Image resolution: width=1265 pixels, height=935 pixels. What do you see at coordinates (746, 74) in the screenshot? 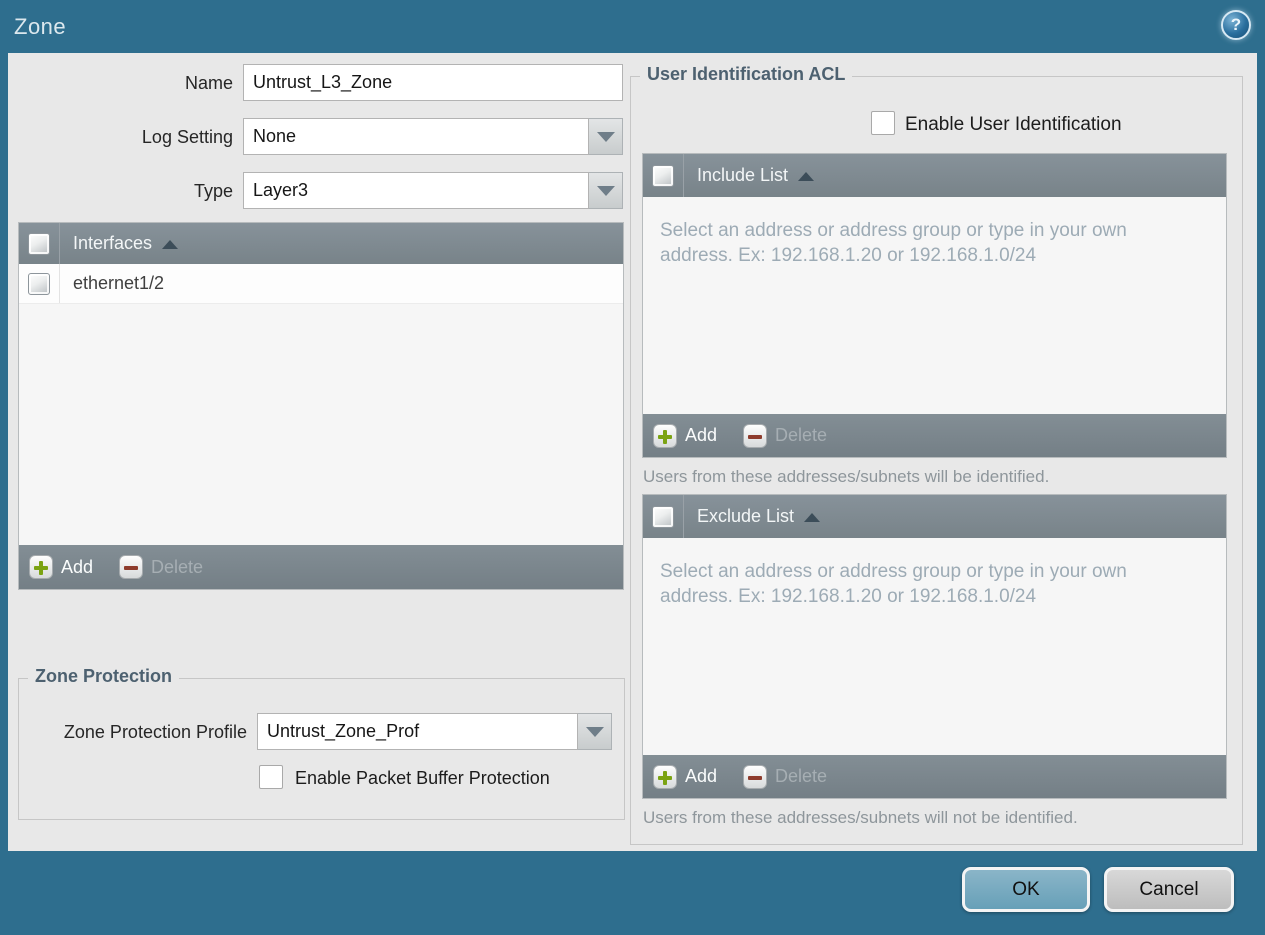
I see `user-identification-legend: User Identification ACL` at bounding box center [746, 74].